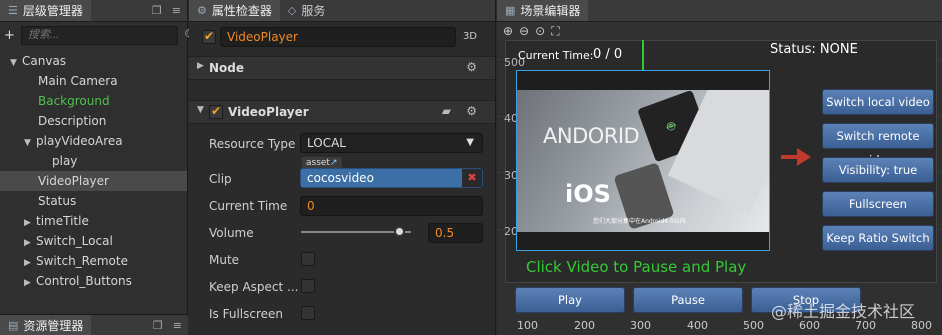 This screenshot has height=335, width=942. I want to click on hierarchy-icon: ☰, so click(13, 10).